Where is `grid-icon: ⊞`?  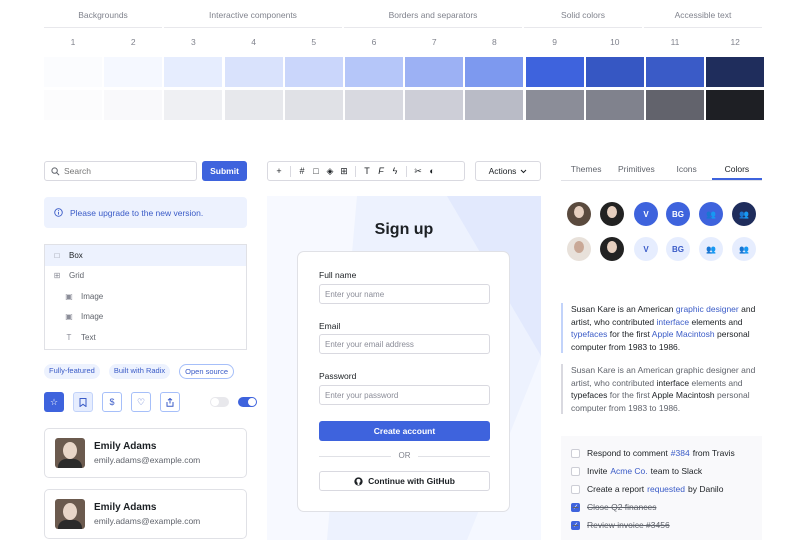
grid-icon: ⊞ is located at coordinates (344, 171).